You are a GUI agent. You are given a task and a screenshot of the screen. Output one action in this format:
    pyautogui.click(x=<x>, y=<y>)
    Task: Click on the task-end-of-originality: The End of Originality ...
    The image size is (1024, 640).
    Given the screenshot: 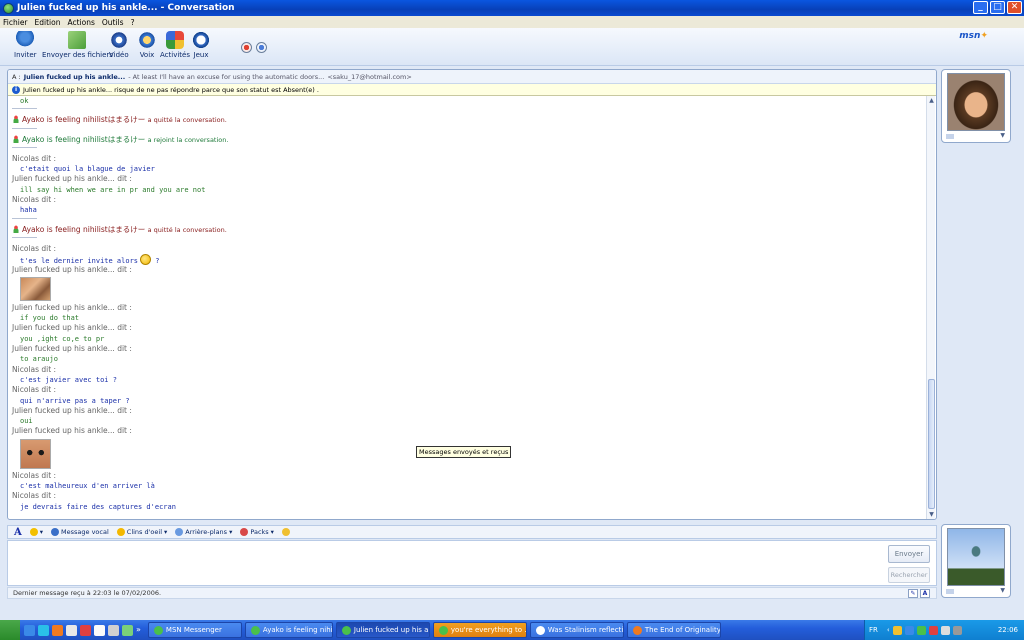 What is the action you would take?
    pyautogui.click(x=673, y=630)
    